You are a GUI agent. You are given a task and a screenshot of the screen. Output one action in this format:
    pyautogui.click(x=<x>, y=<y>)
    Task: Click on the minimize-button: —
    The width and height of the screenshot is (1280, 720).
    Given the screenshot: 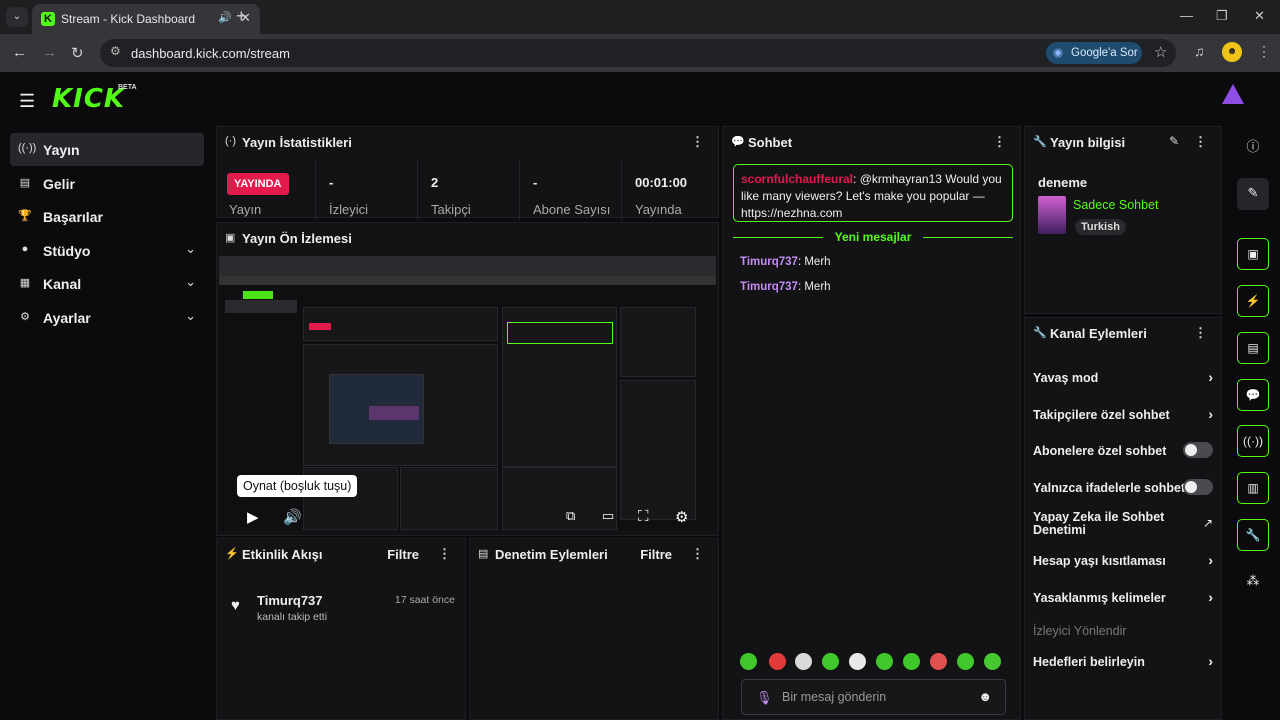 What is the action you would take?
    pyautogui.click(x=1186, y=15)
    